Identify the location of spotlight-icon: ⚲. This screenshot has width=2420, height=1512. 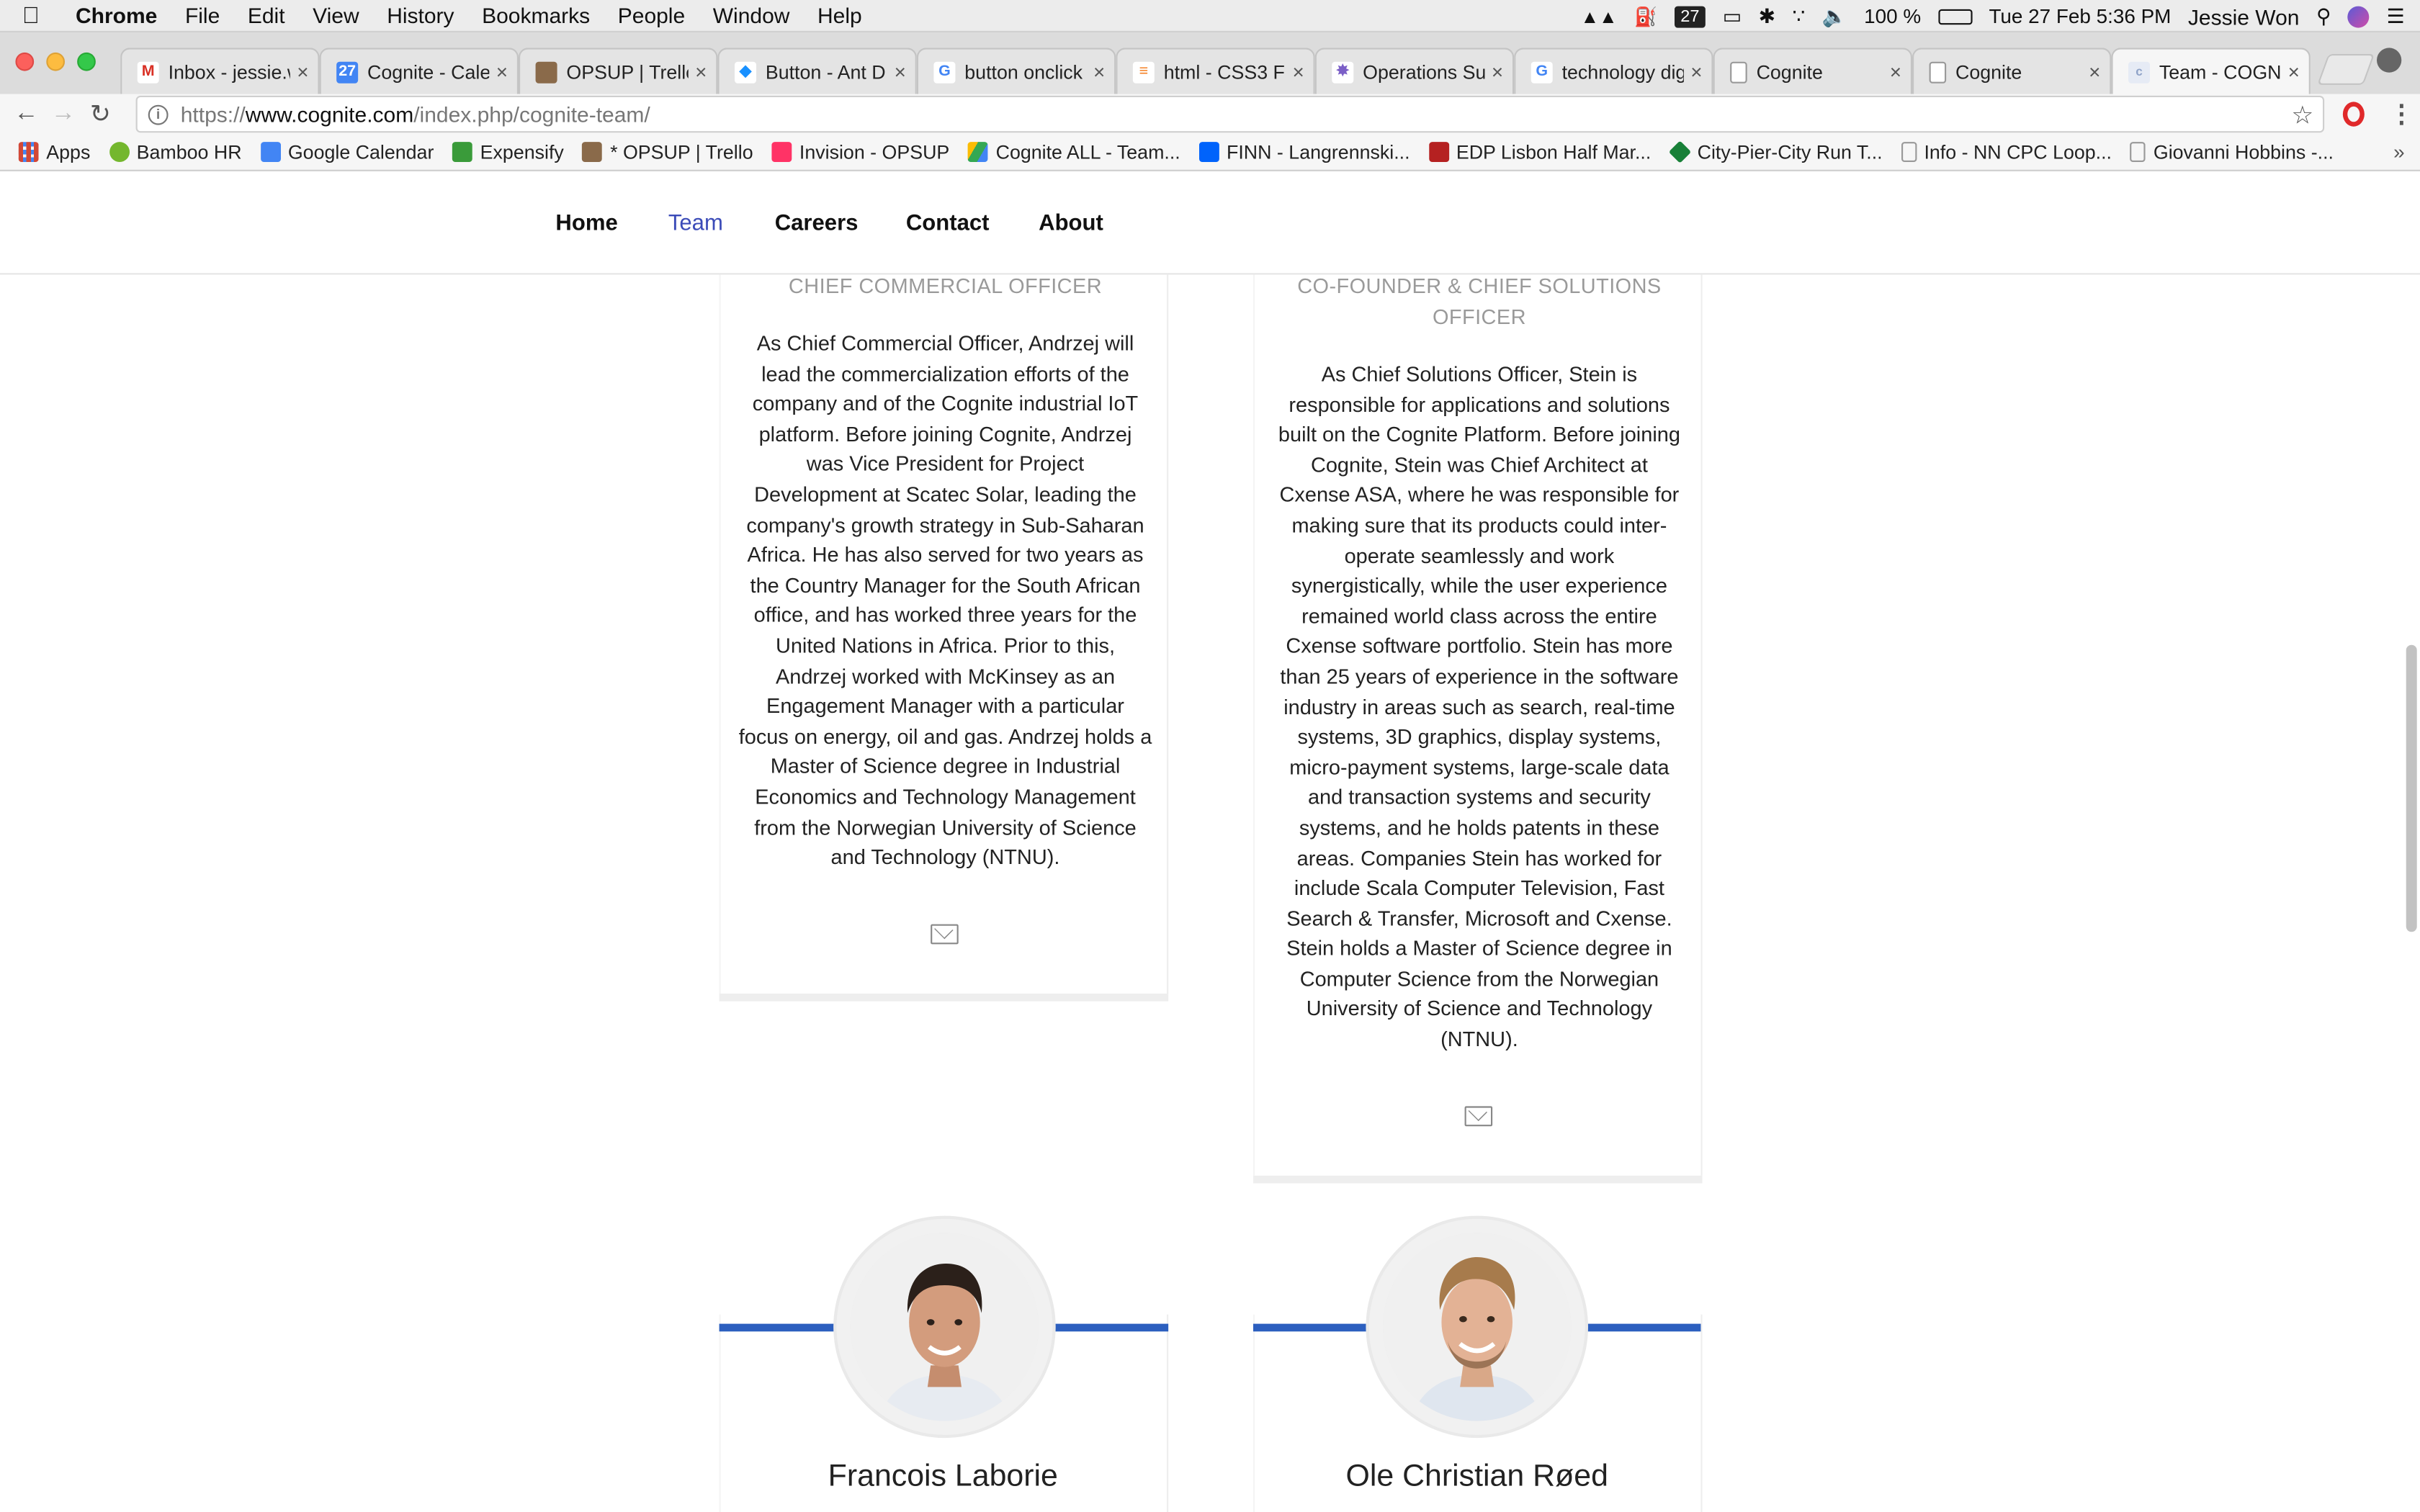
(2323, 16).